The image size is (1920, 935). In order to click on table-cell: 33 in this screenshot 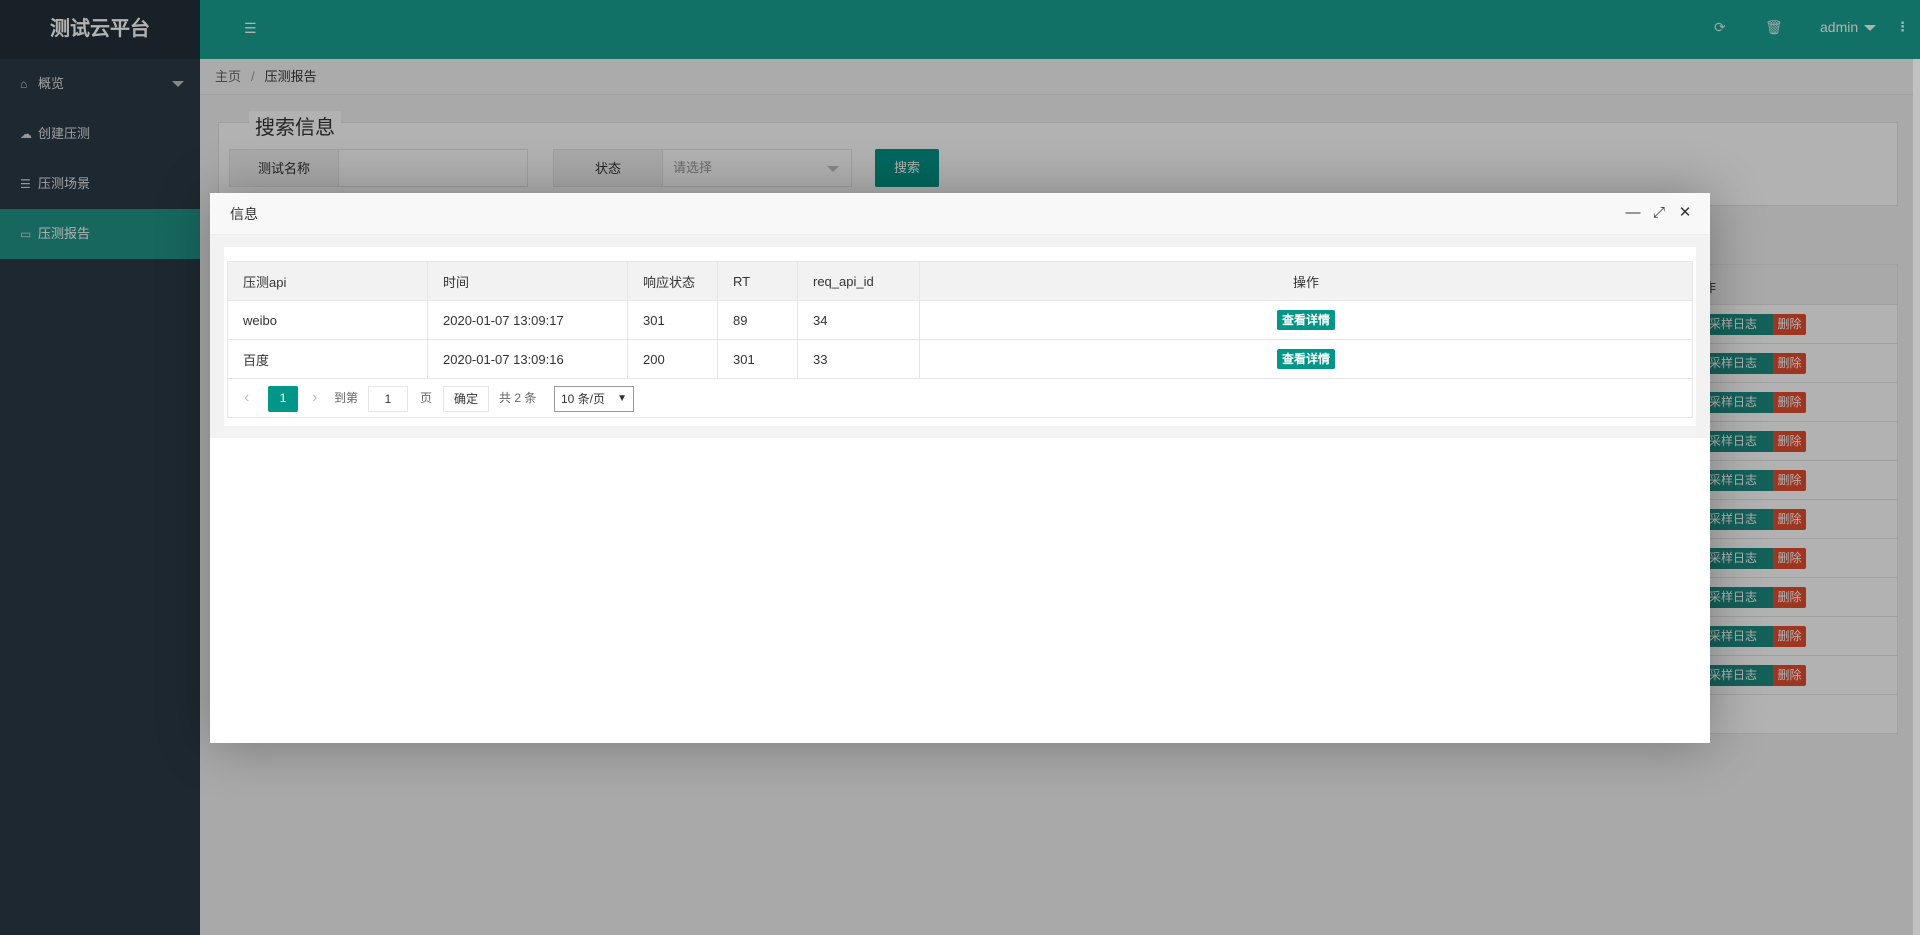, I will do `click(858, 359)`.